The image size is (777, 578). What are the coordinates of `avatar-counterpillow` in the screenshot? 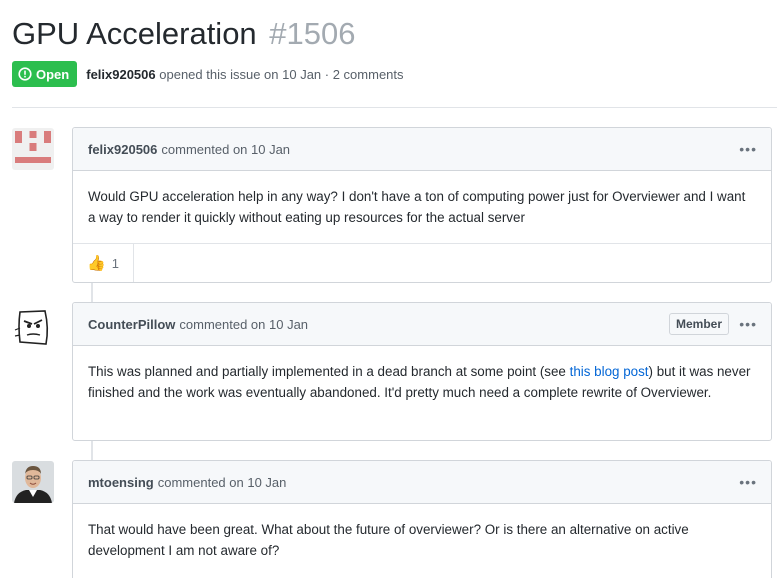 It's located at (33, 327).